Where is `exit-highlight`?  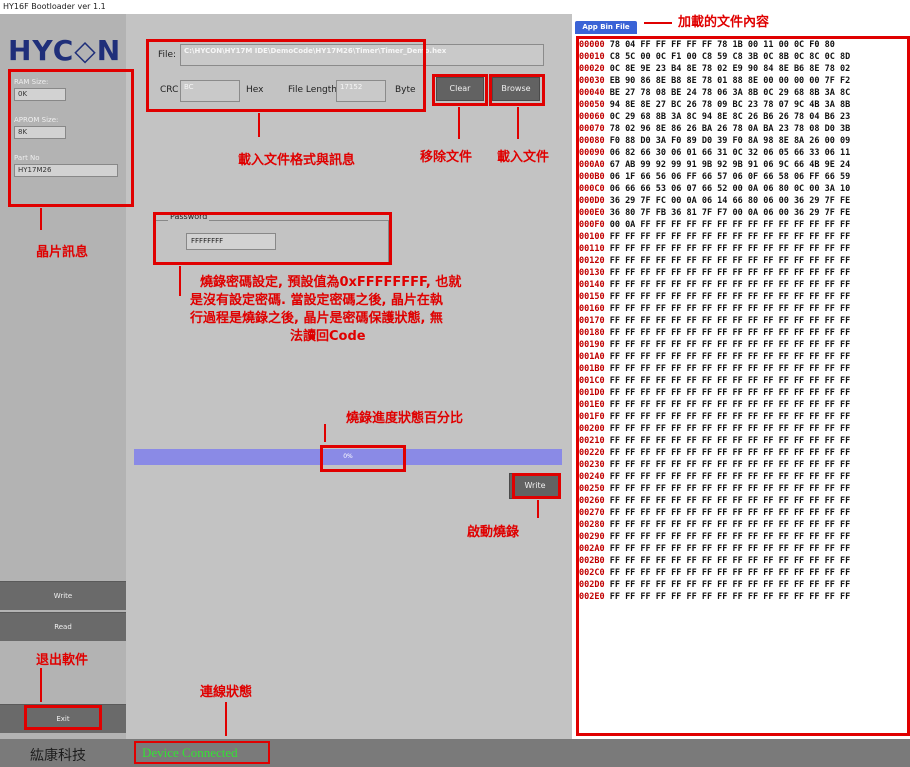 exit-highlight is located at coordinates (63, 717).